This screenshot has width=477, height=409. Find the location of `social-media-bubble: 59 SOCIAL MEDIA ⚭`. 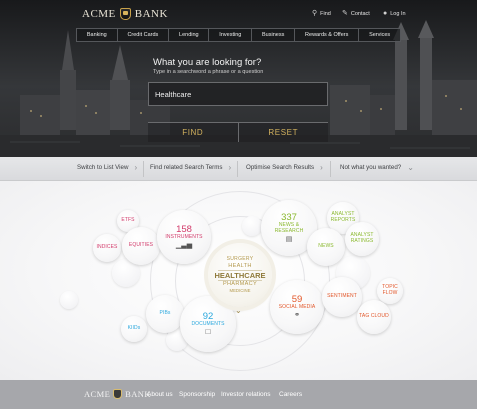

social-media-bubble: 59 SOCIAL MEDIA ⚭ is located at coordinates (297, 307).